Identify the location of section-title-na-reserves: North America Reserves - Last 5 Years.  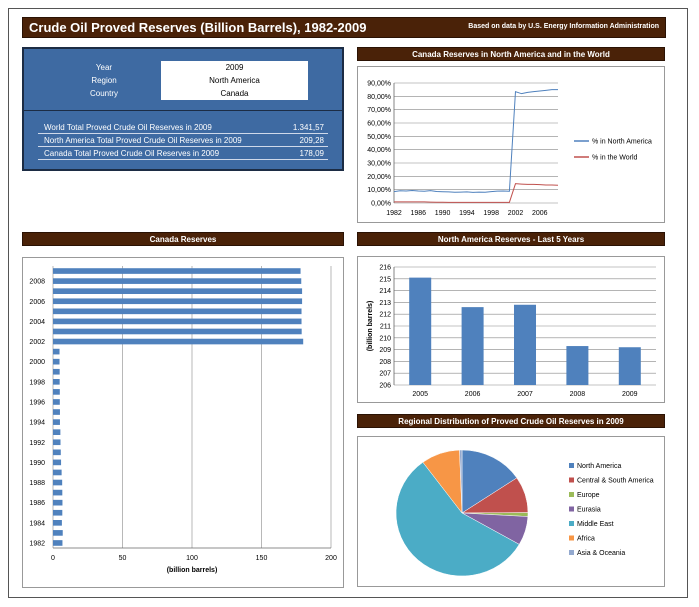
(511, 239).